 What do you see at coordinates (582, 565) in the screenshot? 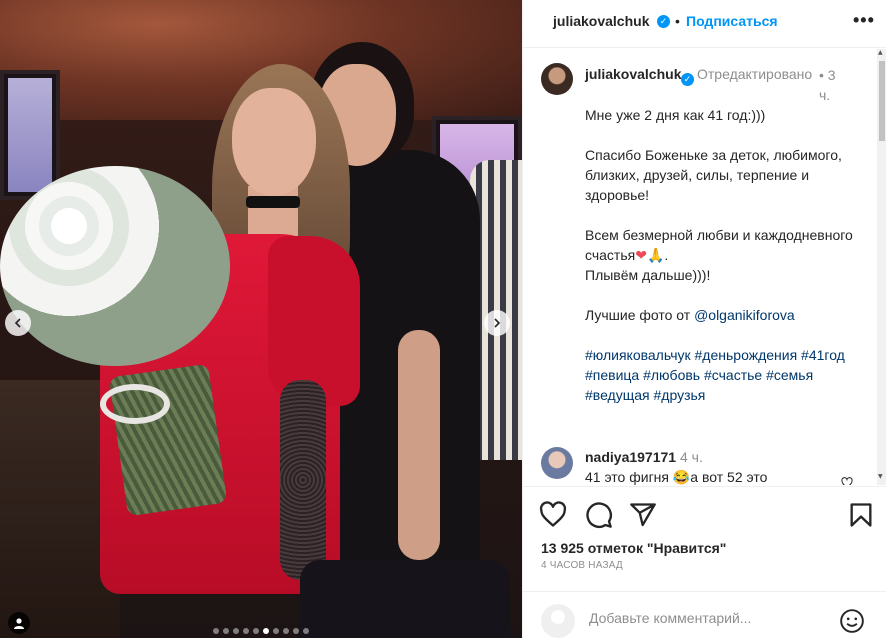
I see `post-time-ago: 4 ЧАСОВ НАЗАД` at bounding box center [582, 565].